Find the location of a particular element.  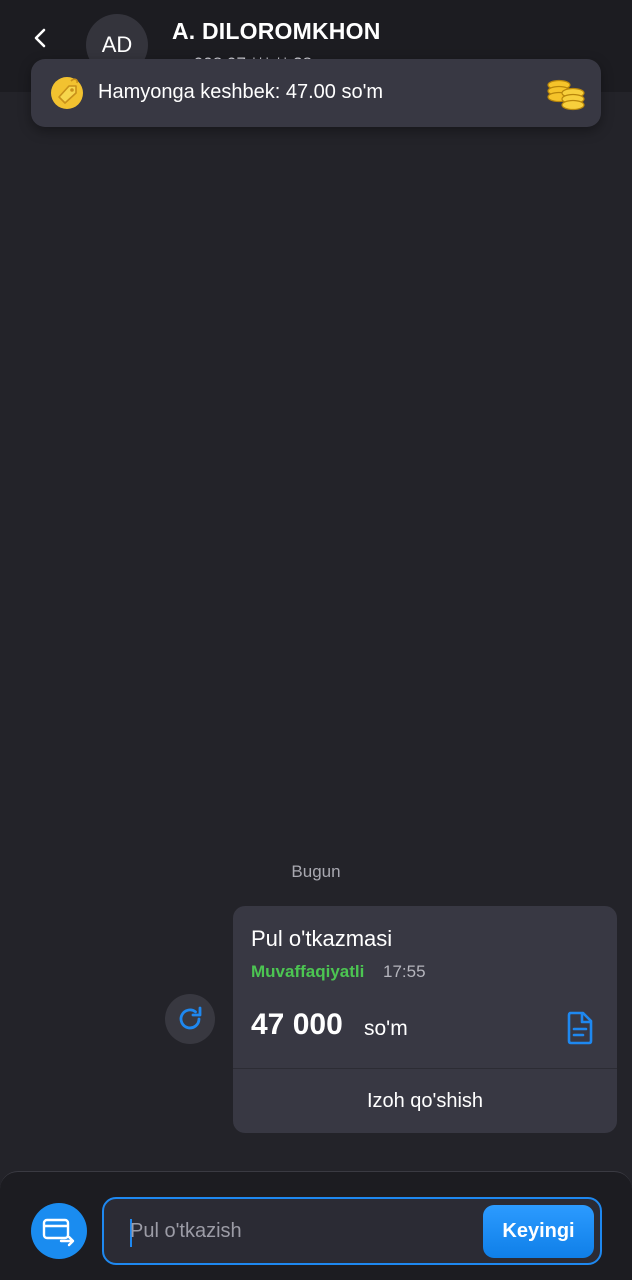

contact-name: A. DILOROMKHON is located at coordinates (276, 31).